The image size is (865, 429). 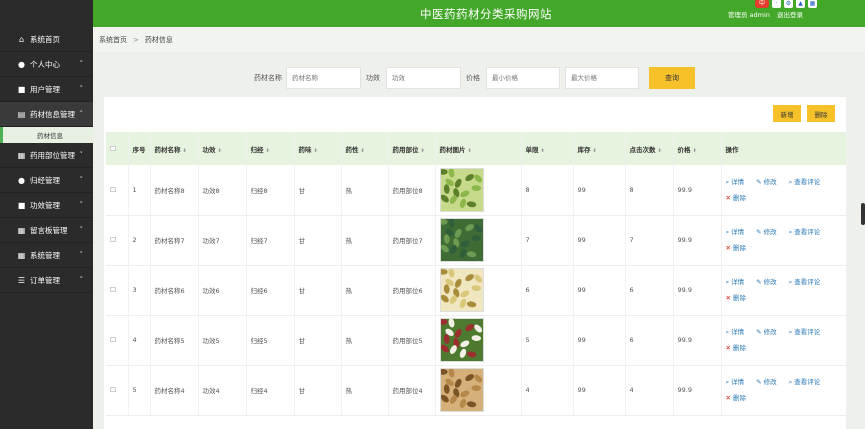 I want to click on header-cell: 药性 ⬍, so click(x=365, y=148).